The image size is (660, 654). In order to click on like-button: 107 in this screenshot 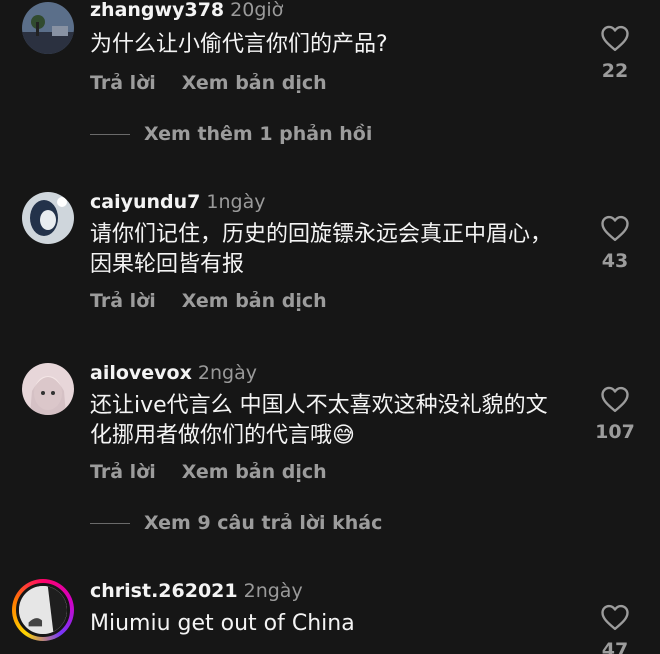, I will do `click(615, 414)`.